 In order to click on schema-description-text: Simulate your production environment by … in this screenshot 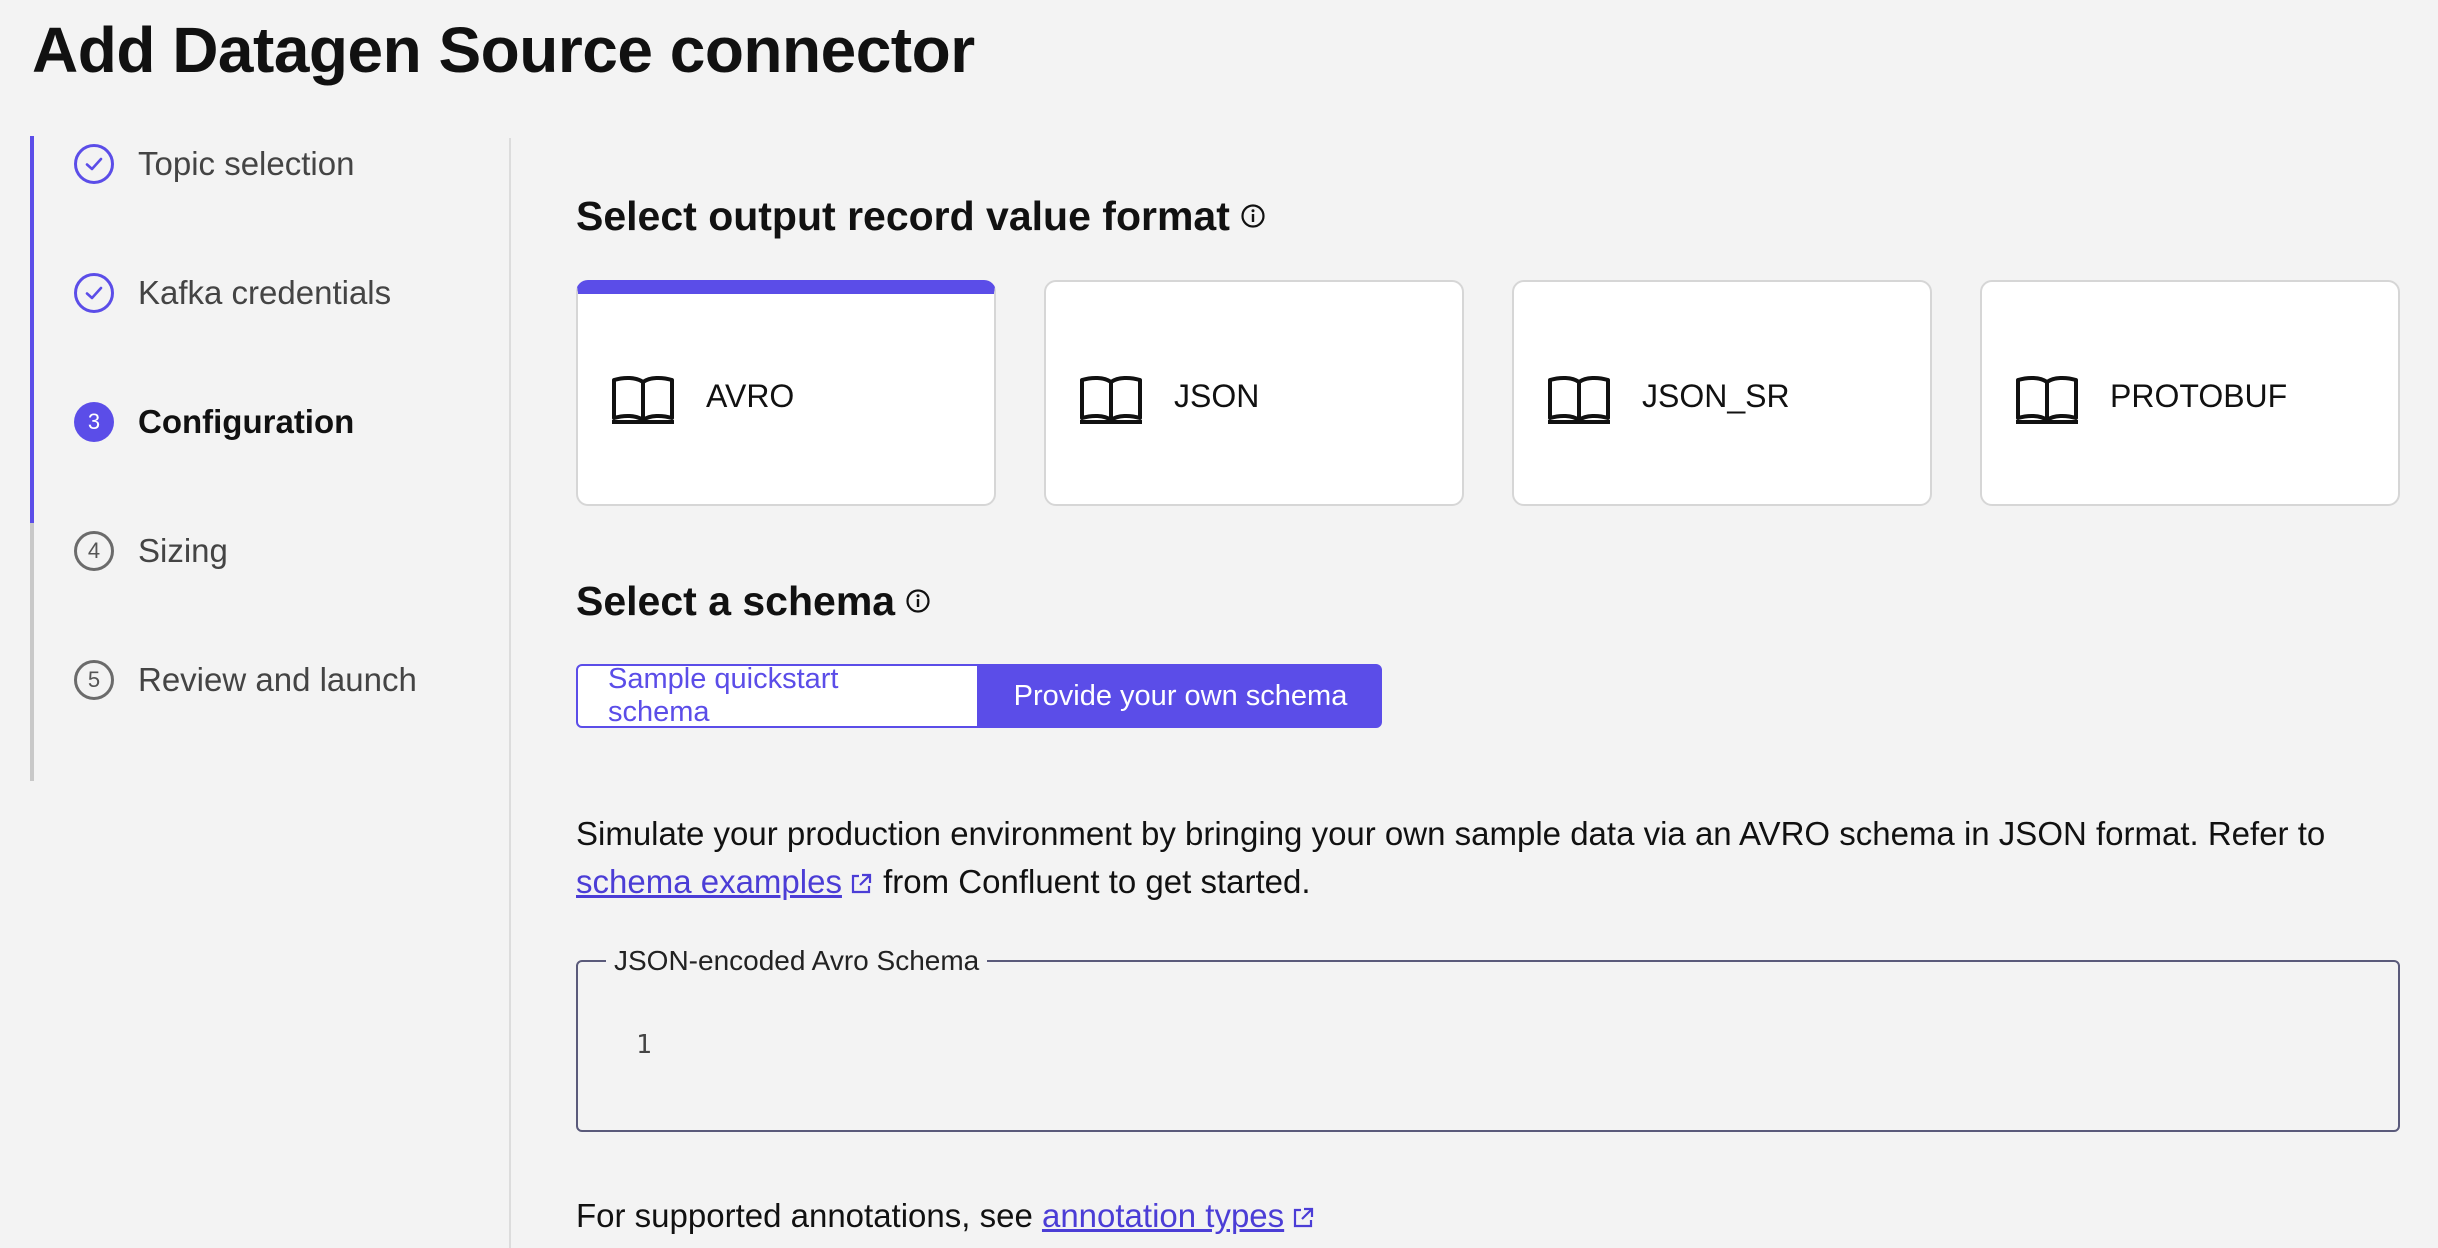, I will do `click(1451, 833)`.